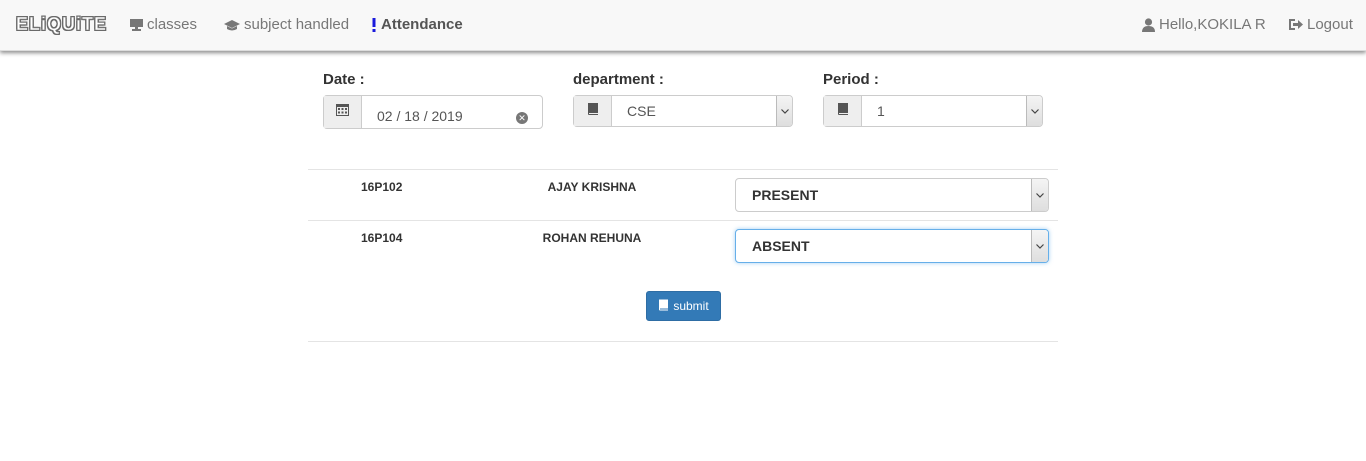 This screenshot has height=461, width=1366. What do you see at coordinates (592, 187) in the screenshot?
I see `student-name: AJAY KRISHNA` at bounding box center [592, 187].